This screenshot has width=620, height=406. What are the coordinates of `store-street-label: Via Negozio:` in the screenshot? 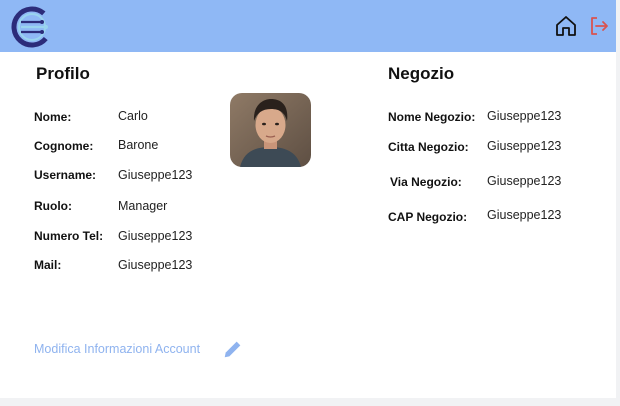 It's located at (426, 182).